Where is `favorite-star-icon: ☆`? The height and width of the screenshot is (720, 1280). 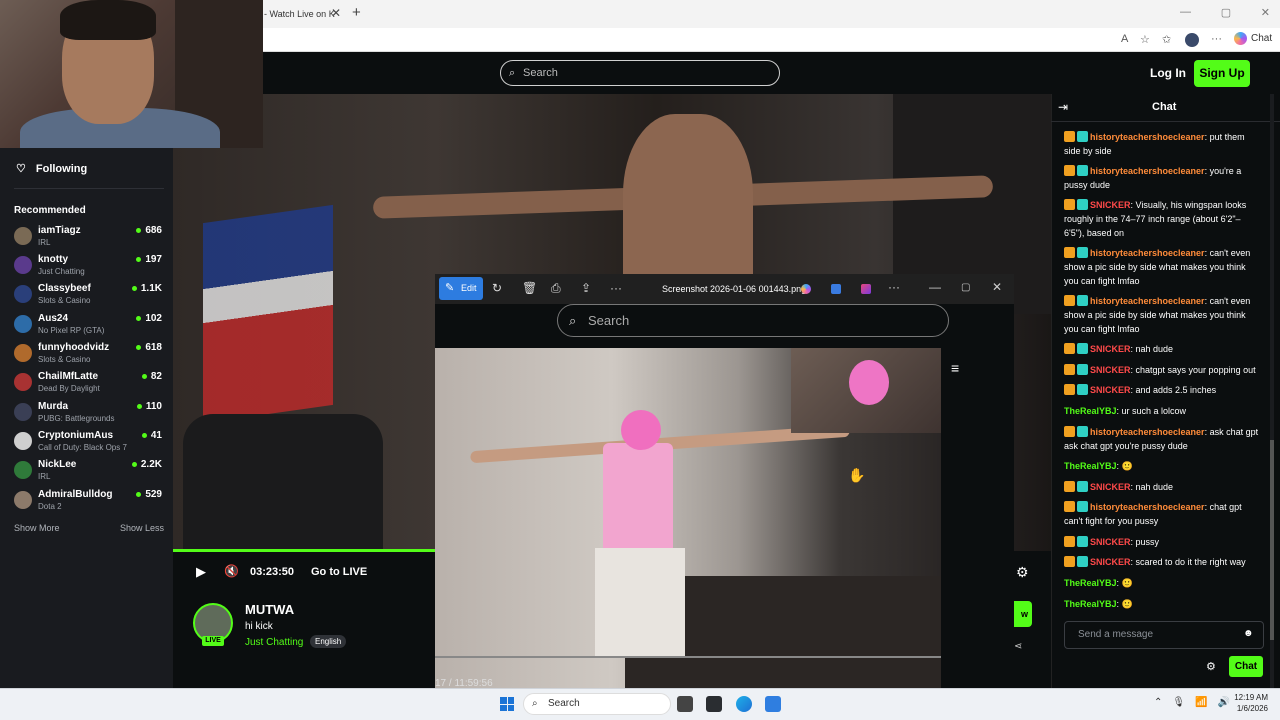
favorite-star-icon: ☆ is located at coordinates (1145, 39).